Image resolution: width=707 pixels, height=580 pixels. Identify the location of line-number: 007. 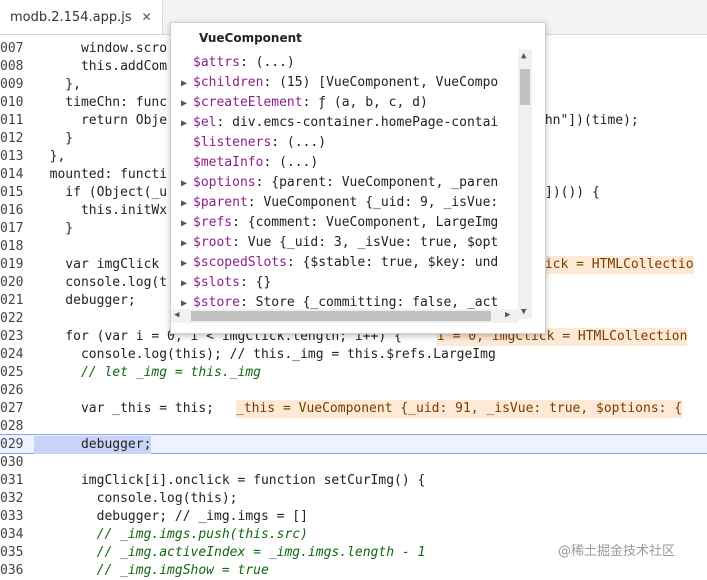
(15, 49).